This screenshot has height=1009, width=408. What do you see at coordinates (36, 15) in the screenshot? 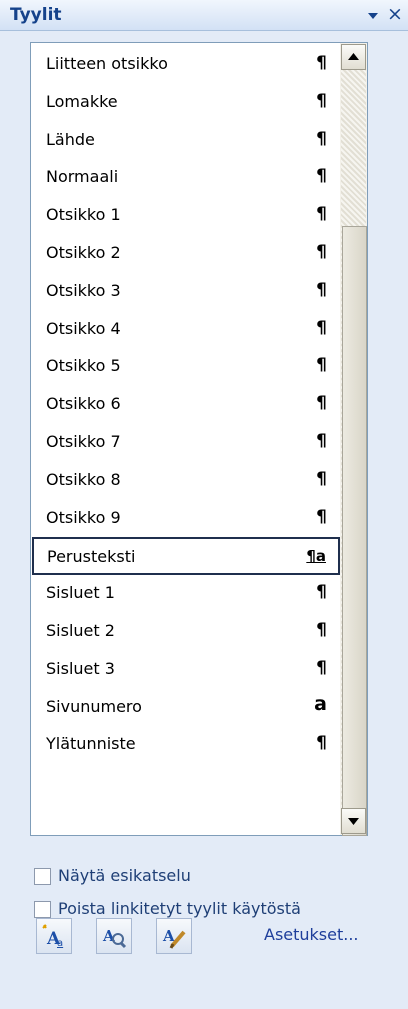
I see `pane-title: Tyylit` at bounding box center [36, 15].